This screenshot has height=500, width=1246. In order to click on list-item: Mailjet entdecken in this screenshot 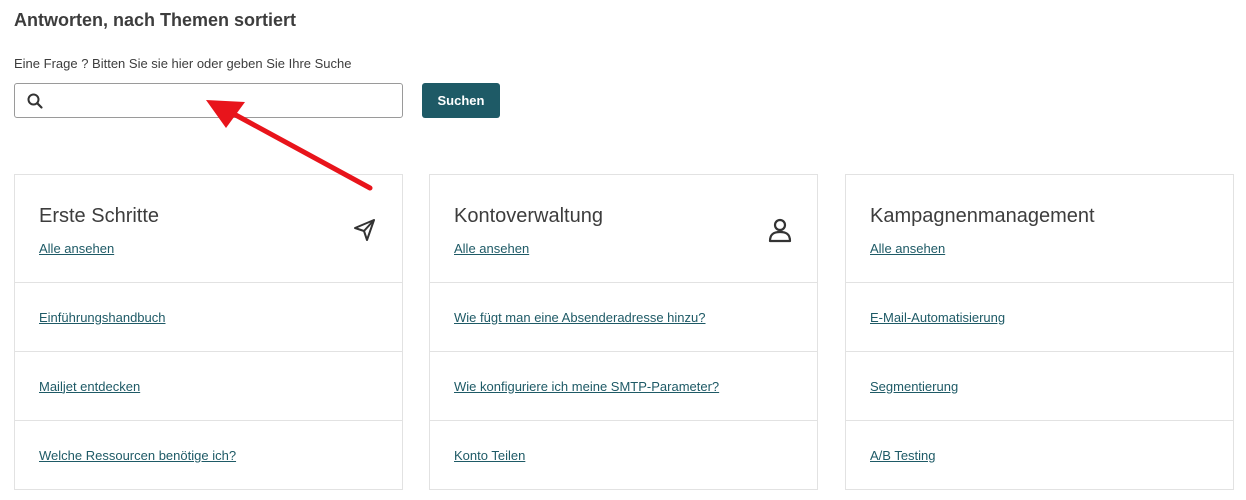, I will do `click(208, 386)`.